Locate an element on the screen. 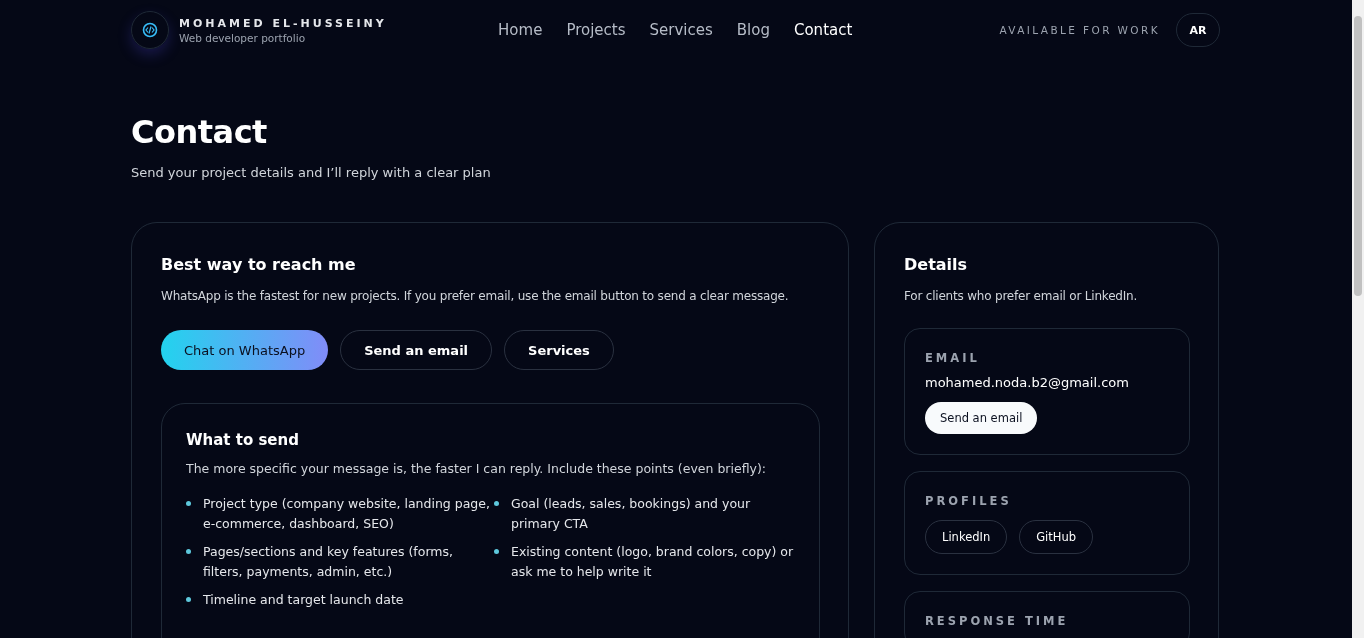 The height and width of the screenshot is (638, 1364). email-address: mohamed.noda.b2@gmail.com is located at coordinates (1027, 382).